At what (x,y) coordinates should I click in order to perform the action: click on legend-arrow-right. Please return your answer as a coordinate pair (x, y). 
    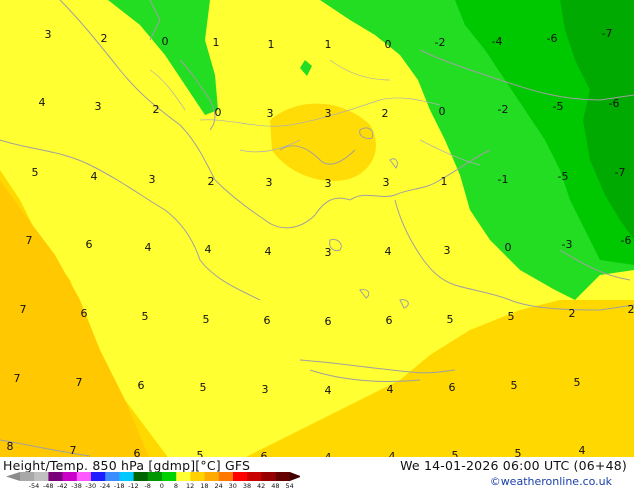
    Looking at the image, I should click on (294, 476).